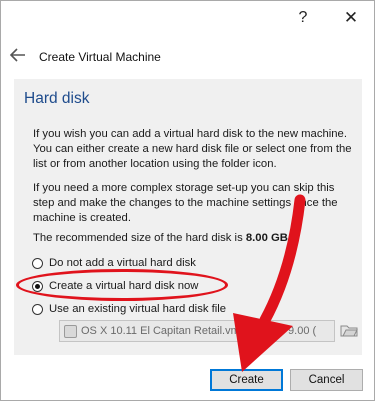 This screenshot has height=401, width=375. I want to click on radio-create-disk: Create a virtual hard disk now, so click(115, 286).